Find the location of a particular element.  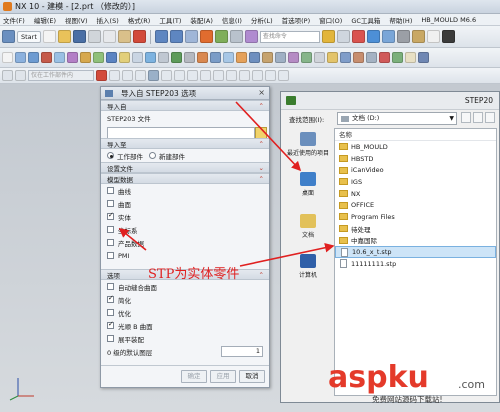

zoom-icon is located at coordinates (433, 36).